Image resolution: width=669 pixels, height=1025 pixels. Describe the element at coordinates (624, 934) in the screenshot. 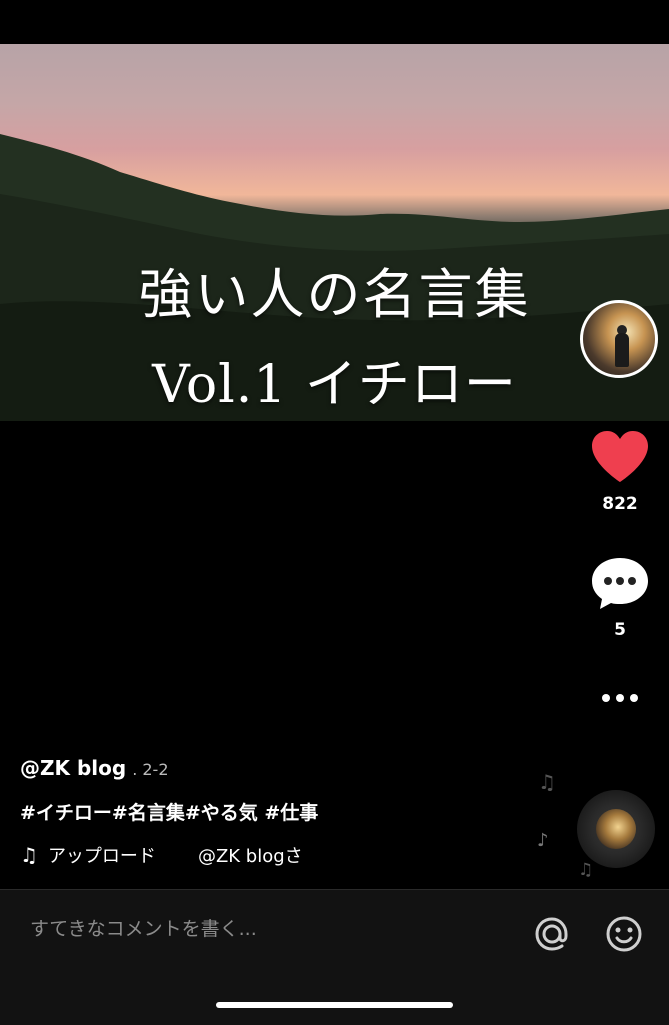

I see `emoji-icon` at that location.